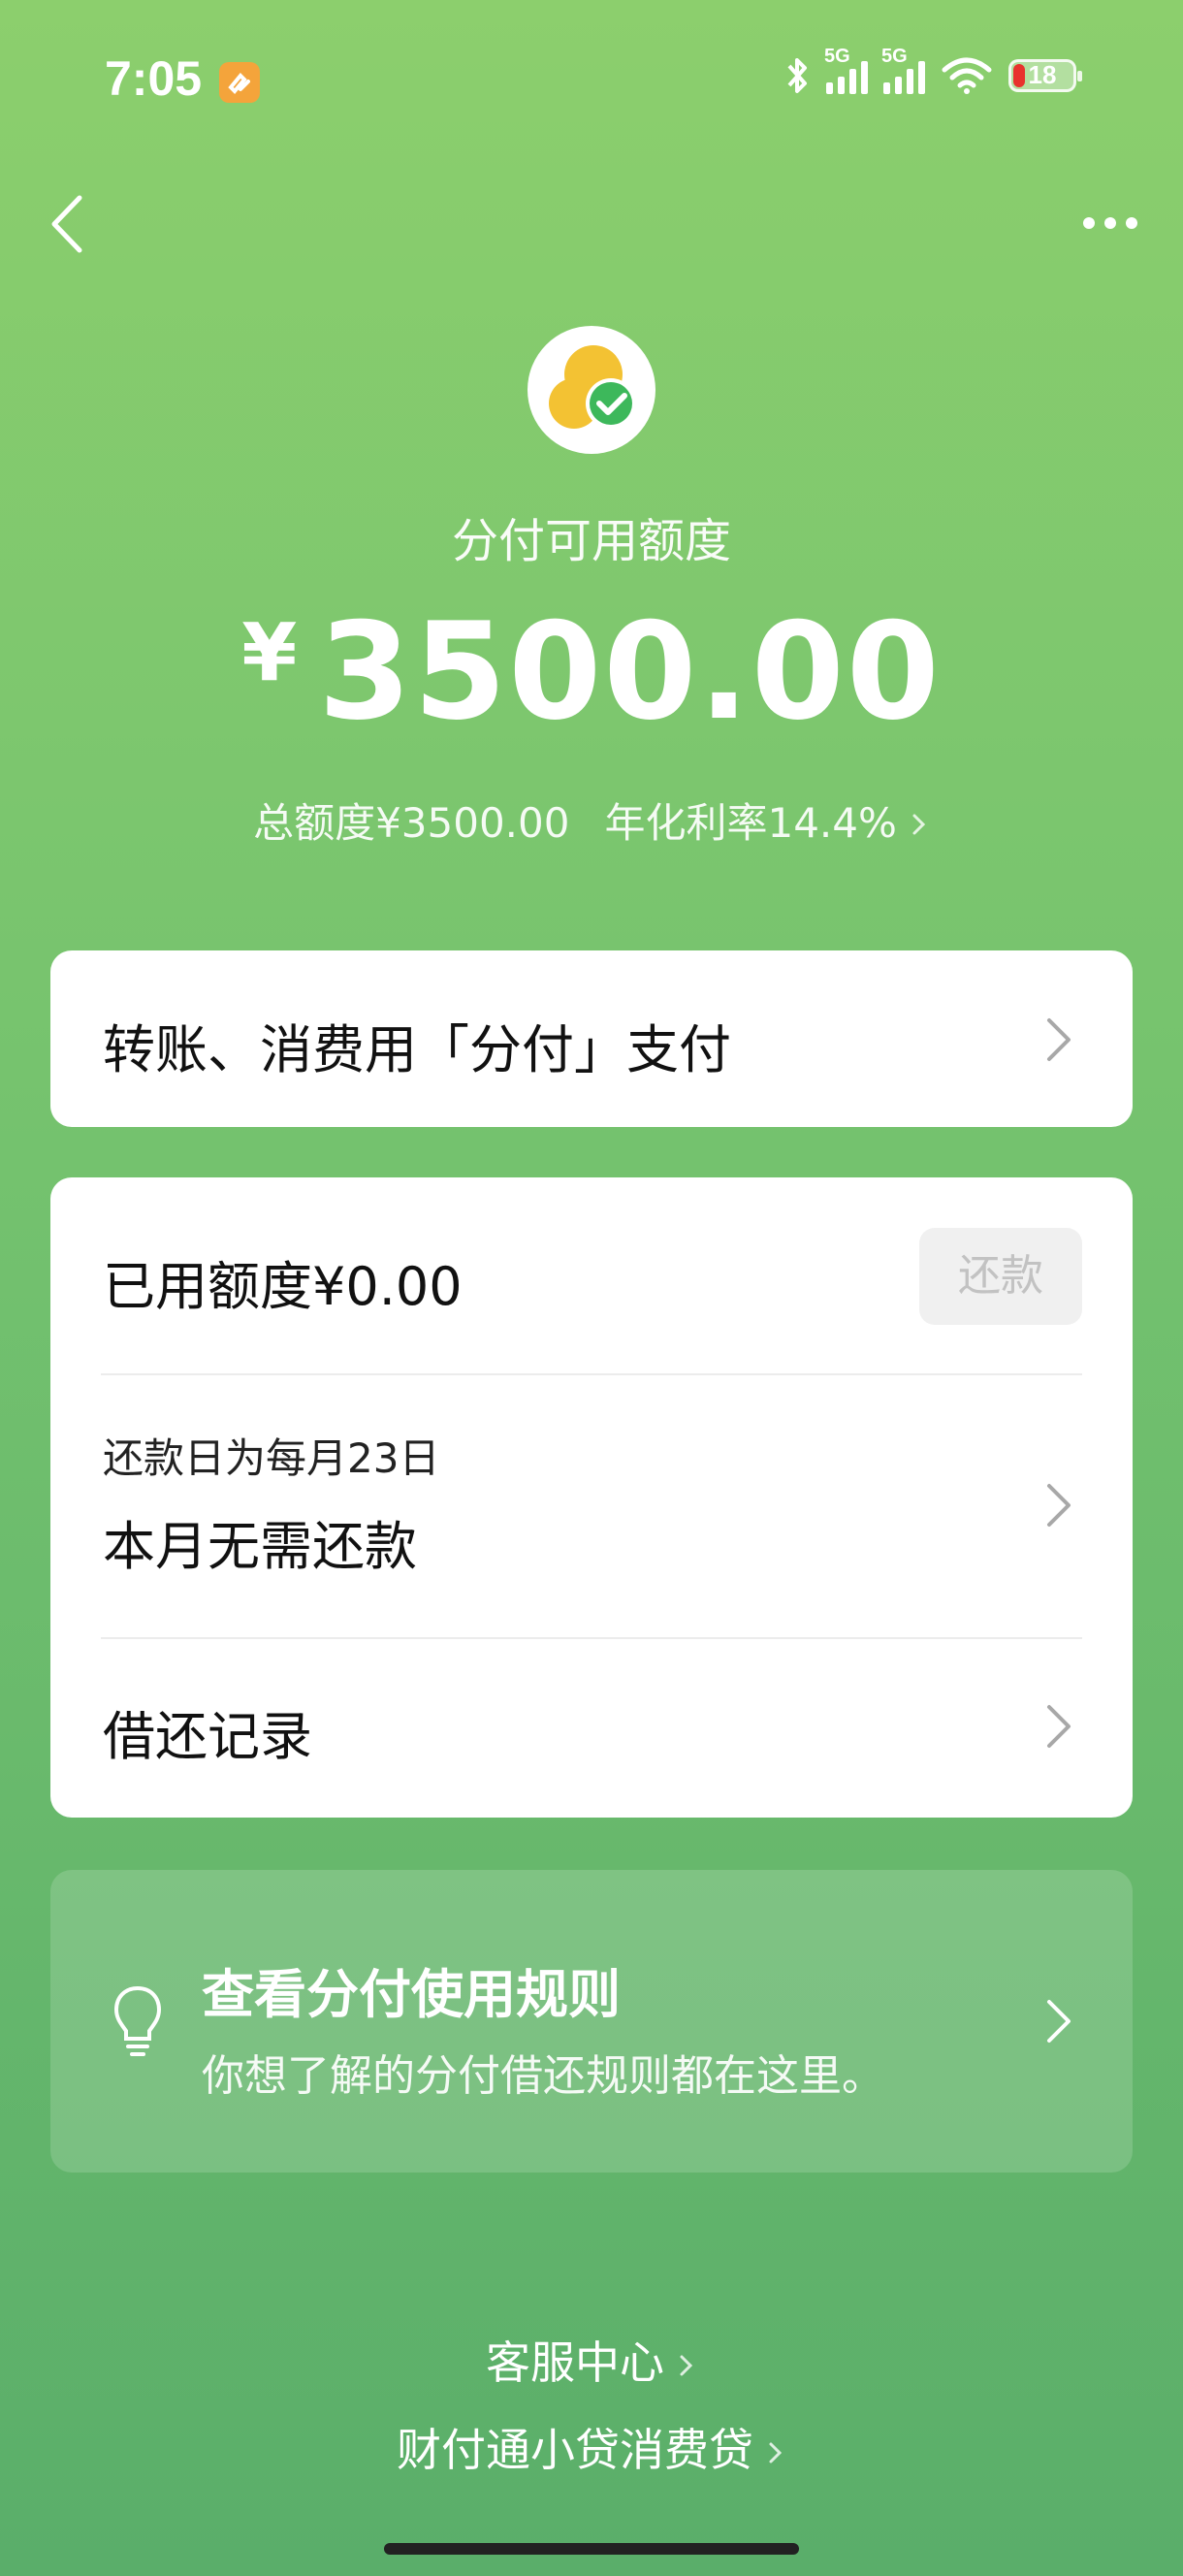 The width and height of the screenshot is (1183, 2576). Describe the element at coordinates (591, 2549) in the screenshot. I see `home-indicator` at that location.